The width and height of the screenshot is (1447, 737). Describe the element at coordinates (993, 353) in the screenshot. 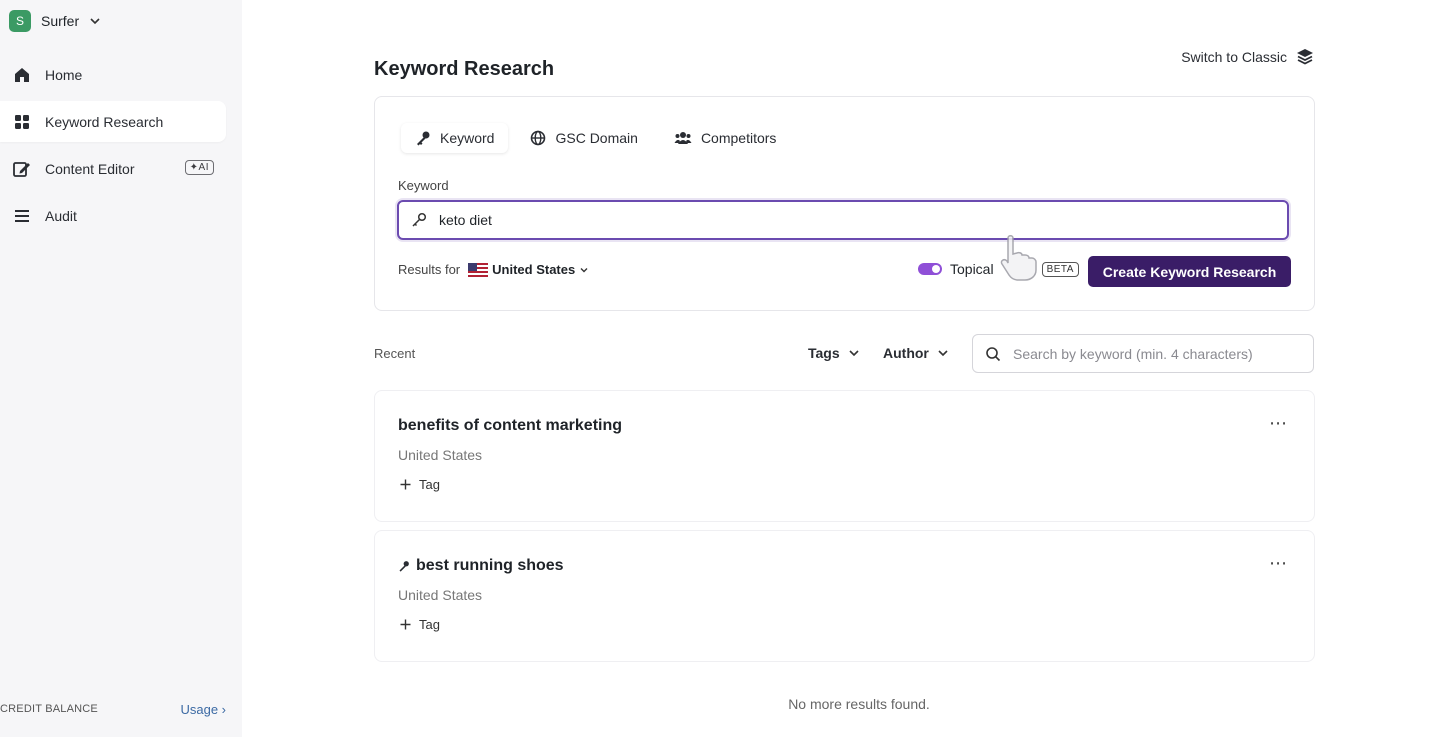

I see `search-icon` at that location.